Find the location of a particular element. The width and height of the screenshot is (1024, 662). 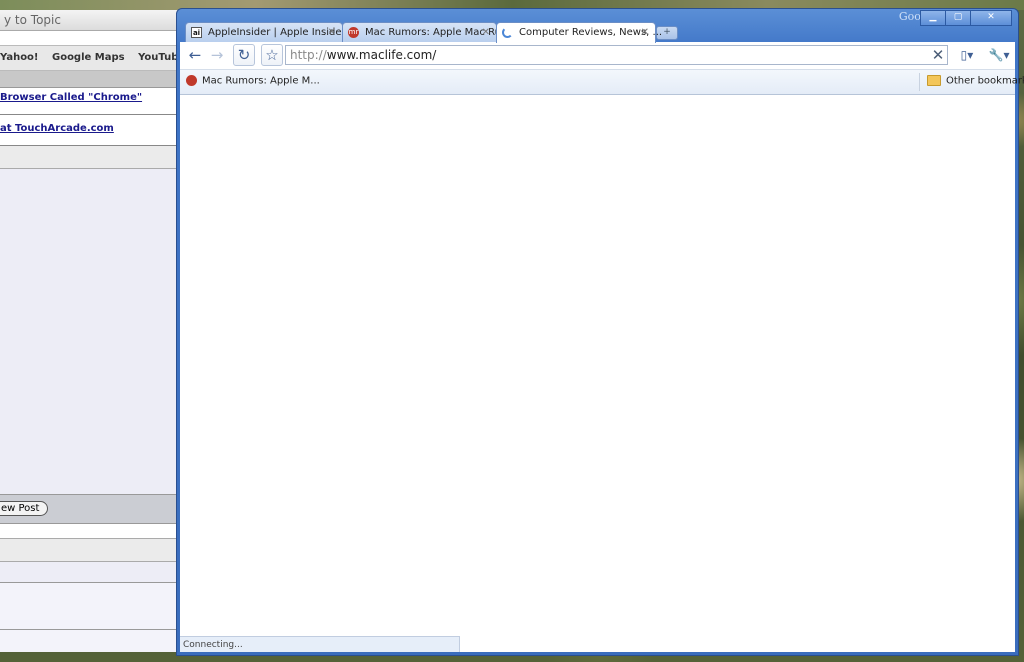

link-google-maps: Google Maps is located at coordinates (88, 57).